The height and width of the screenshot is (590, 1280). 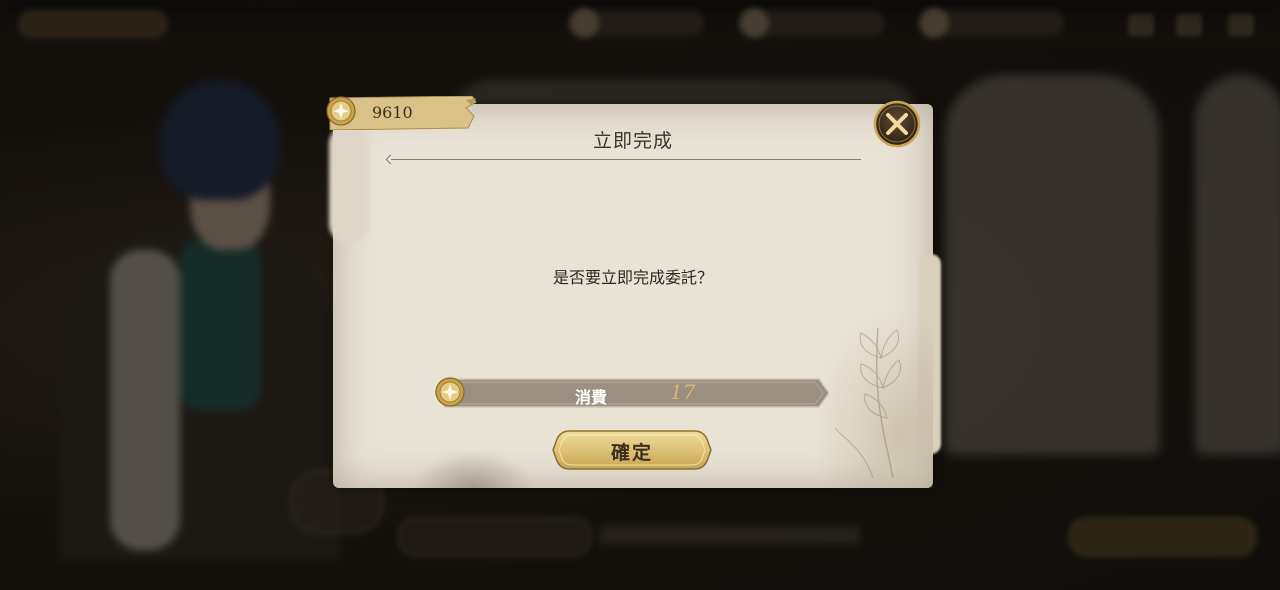 What do you see at coordinates (626, 159) in the screenshot?
I see `title-divider` at bounding box center [626, 159].